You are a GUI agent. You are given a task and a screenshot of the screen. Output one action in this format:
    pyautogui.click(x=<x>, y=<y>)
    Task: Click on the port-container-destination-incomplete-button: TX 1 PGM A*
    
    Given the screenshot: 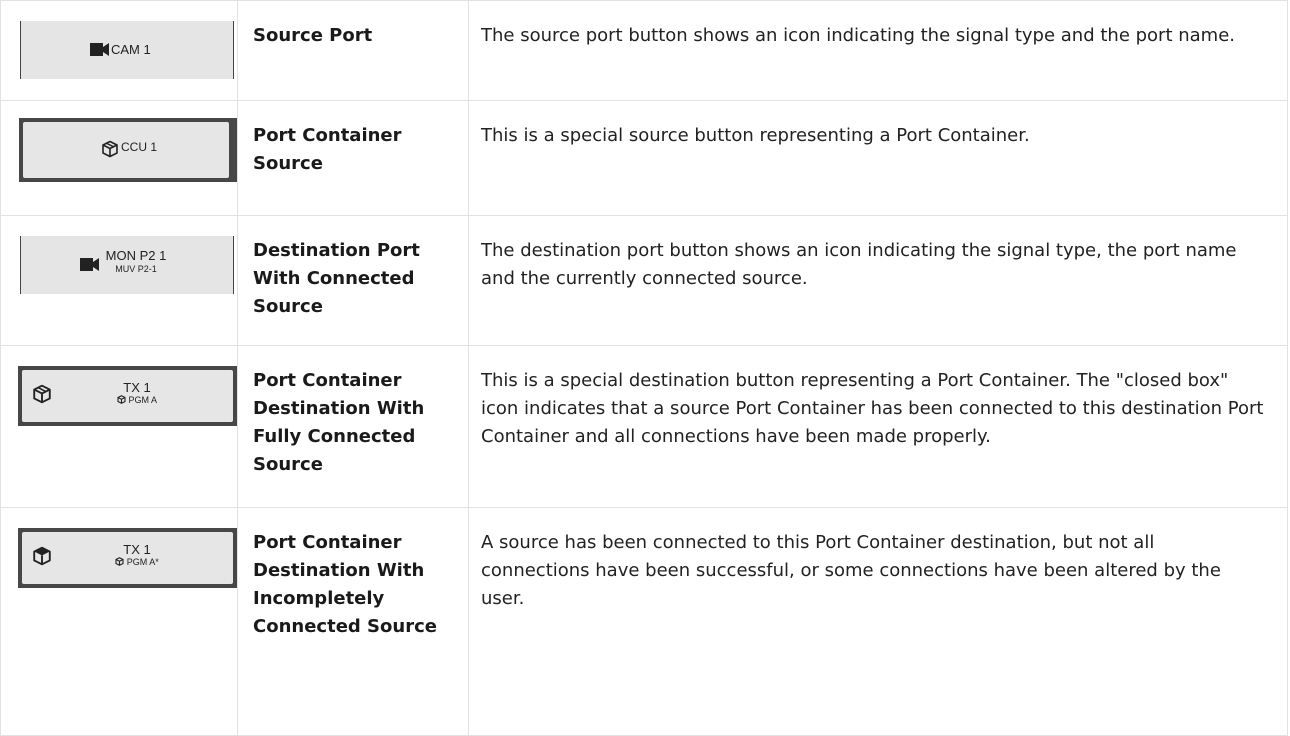 What is the action you would take?
    pyautogui.click(x=127, y=558)
    